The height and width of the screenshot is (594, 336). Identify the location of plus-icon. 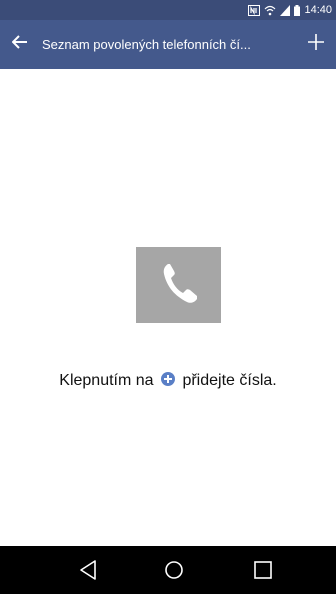
(316, 44).